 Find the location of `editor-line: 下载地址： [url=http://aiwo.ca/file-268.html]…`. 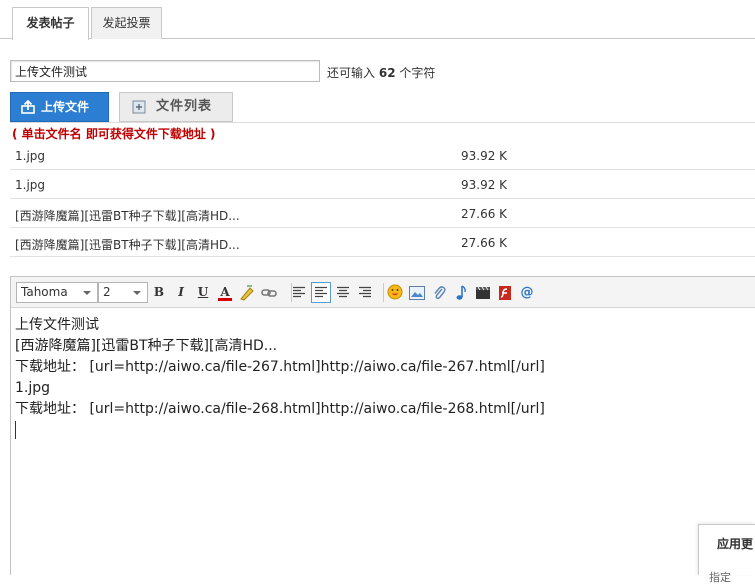

editor-line: 下载地址： [url=http://aiwo.ca/file-268.html]… is located at coordinates (280, 409).